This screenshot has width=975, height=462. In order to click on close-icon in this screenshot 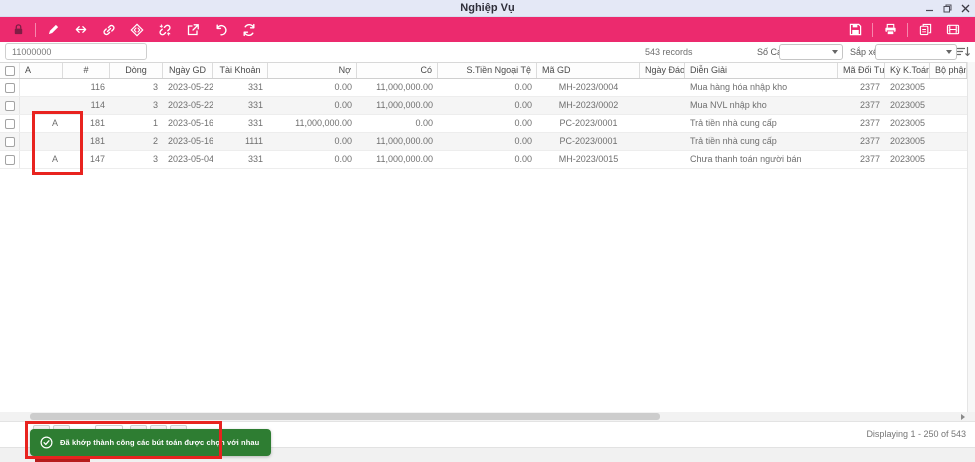, I will do `click(965, 8)`.